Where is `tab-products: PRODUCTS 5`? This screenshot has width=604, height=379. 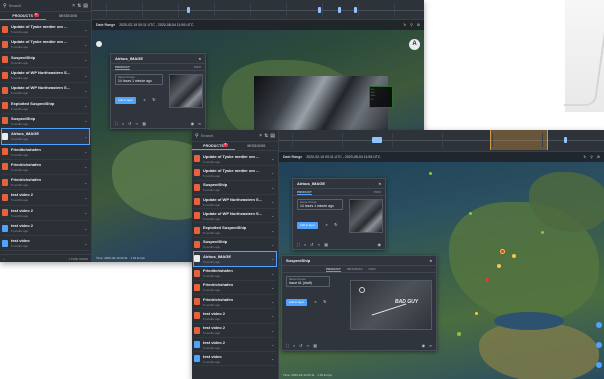 tab-products: PRODUCTS 5 is located at coordinates (213, 146).